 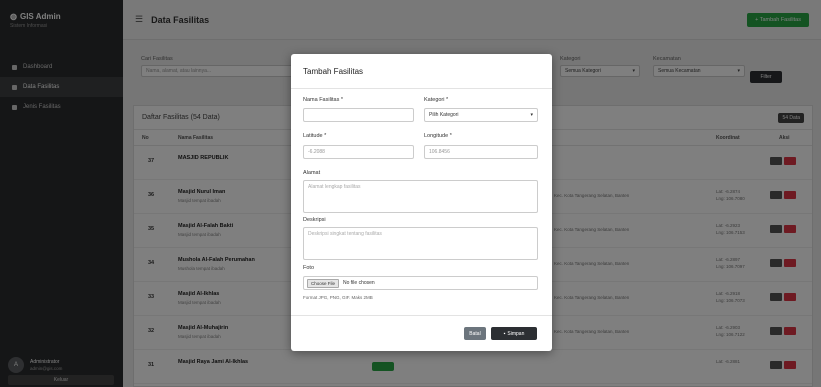 What do you see at coordinates (309, 268) in the screenshot?
I see `photo-label: Foto` at bounding box center [309, 268].